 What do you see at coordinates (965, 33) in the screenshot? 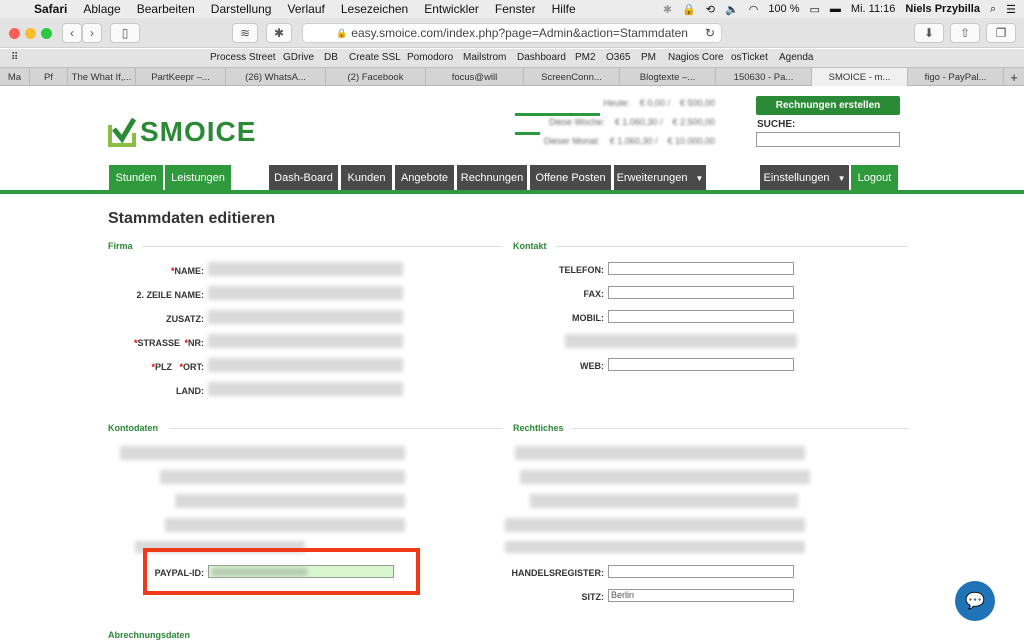
I see `share-button: ⇧` at bounding box center [965, 33].